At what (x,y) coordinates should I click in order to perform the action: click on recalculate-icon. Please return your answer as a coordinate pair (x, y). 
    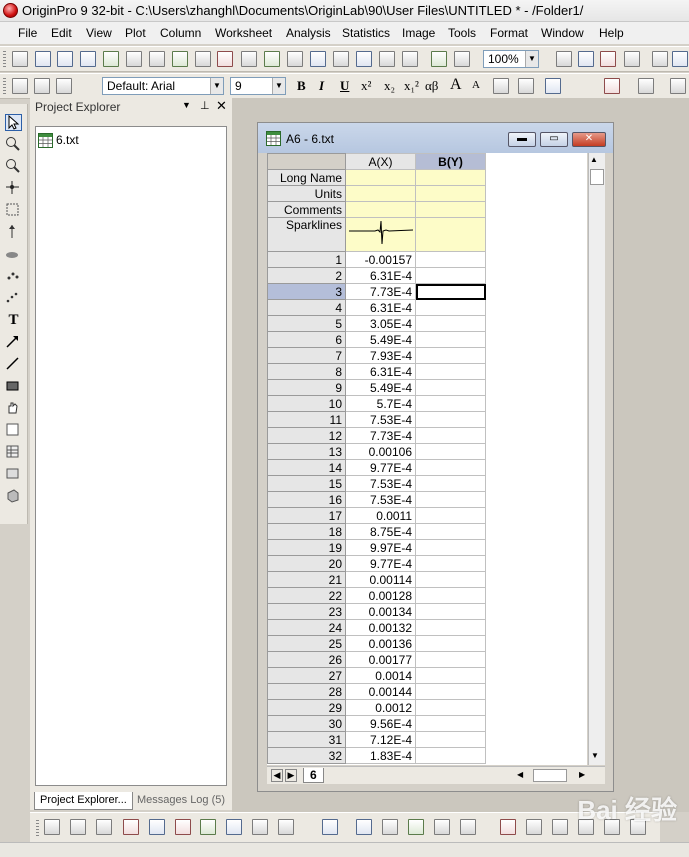
    Looking at the image, I should click on (462, 59).